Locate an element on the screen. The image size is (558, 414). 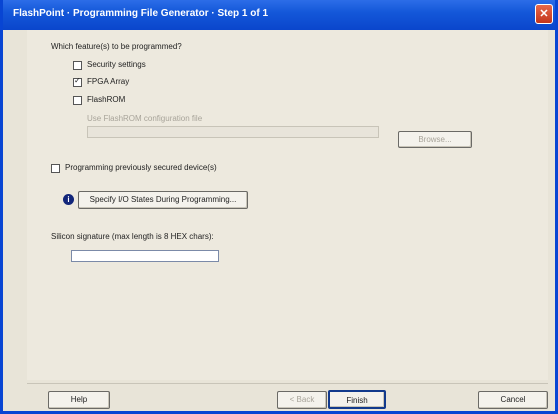
previously-secured-checkbox is located at coordinates (55, 168).